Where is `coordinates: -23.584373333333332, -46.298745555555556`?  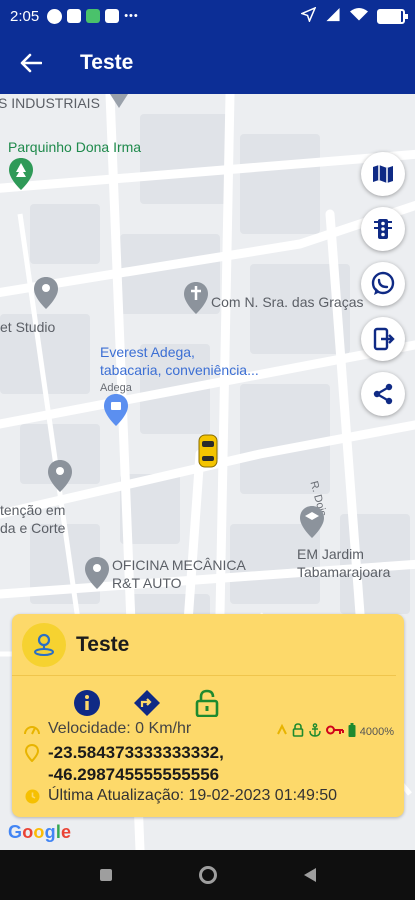 coordinates: -23.584373333333332, -46.298745555555556 is located at coordinates (136, 764).